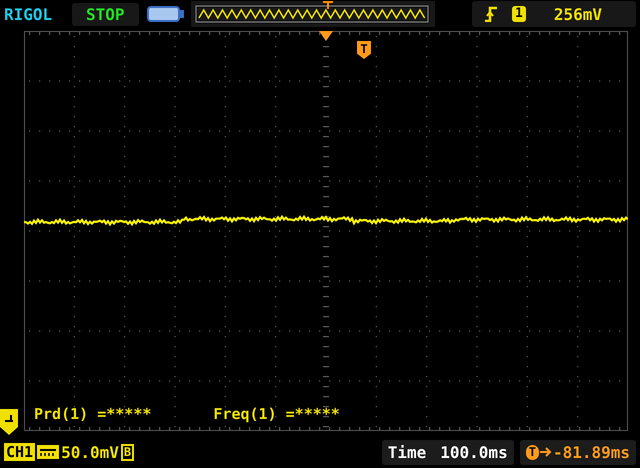 This screenshot has width=640, height=468. Describe the element at coordinates (327, 5) in the screenshot. I see `trigger-position-icon` at that location.